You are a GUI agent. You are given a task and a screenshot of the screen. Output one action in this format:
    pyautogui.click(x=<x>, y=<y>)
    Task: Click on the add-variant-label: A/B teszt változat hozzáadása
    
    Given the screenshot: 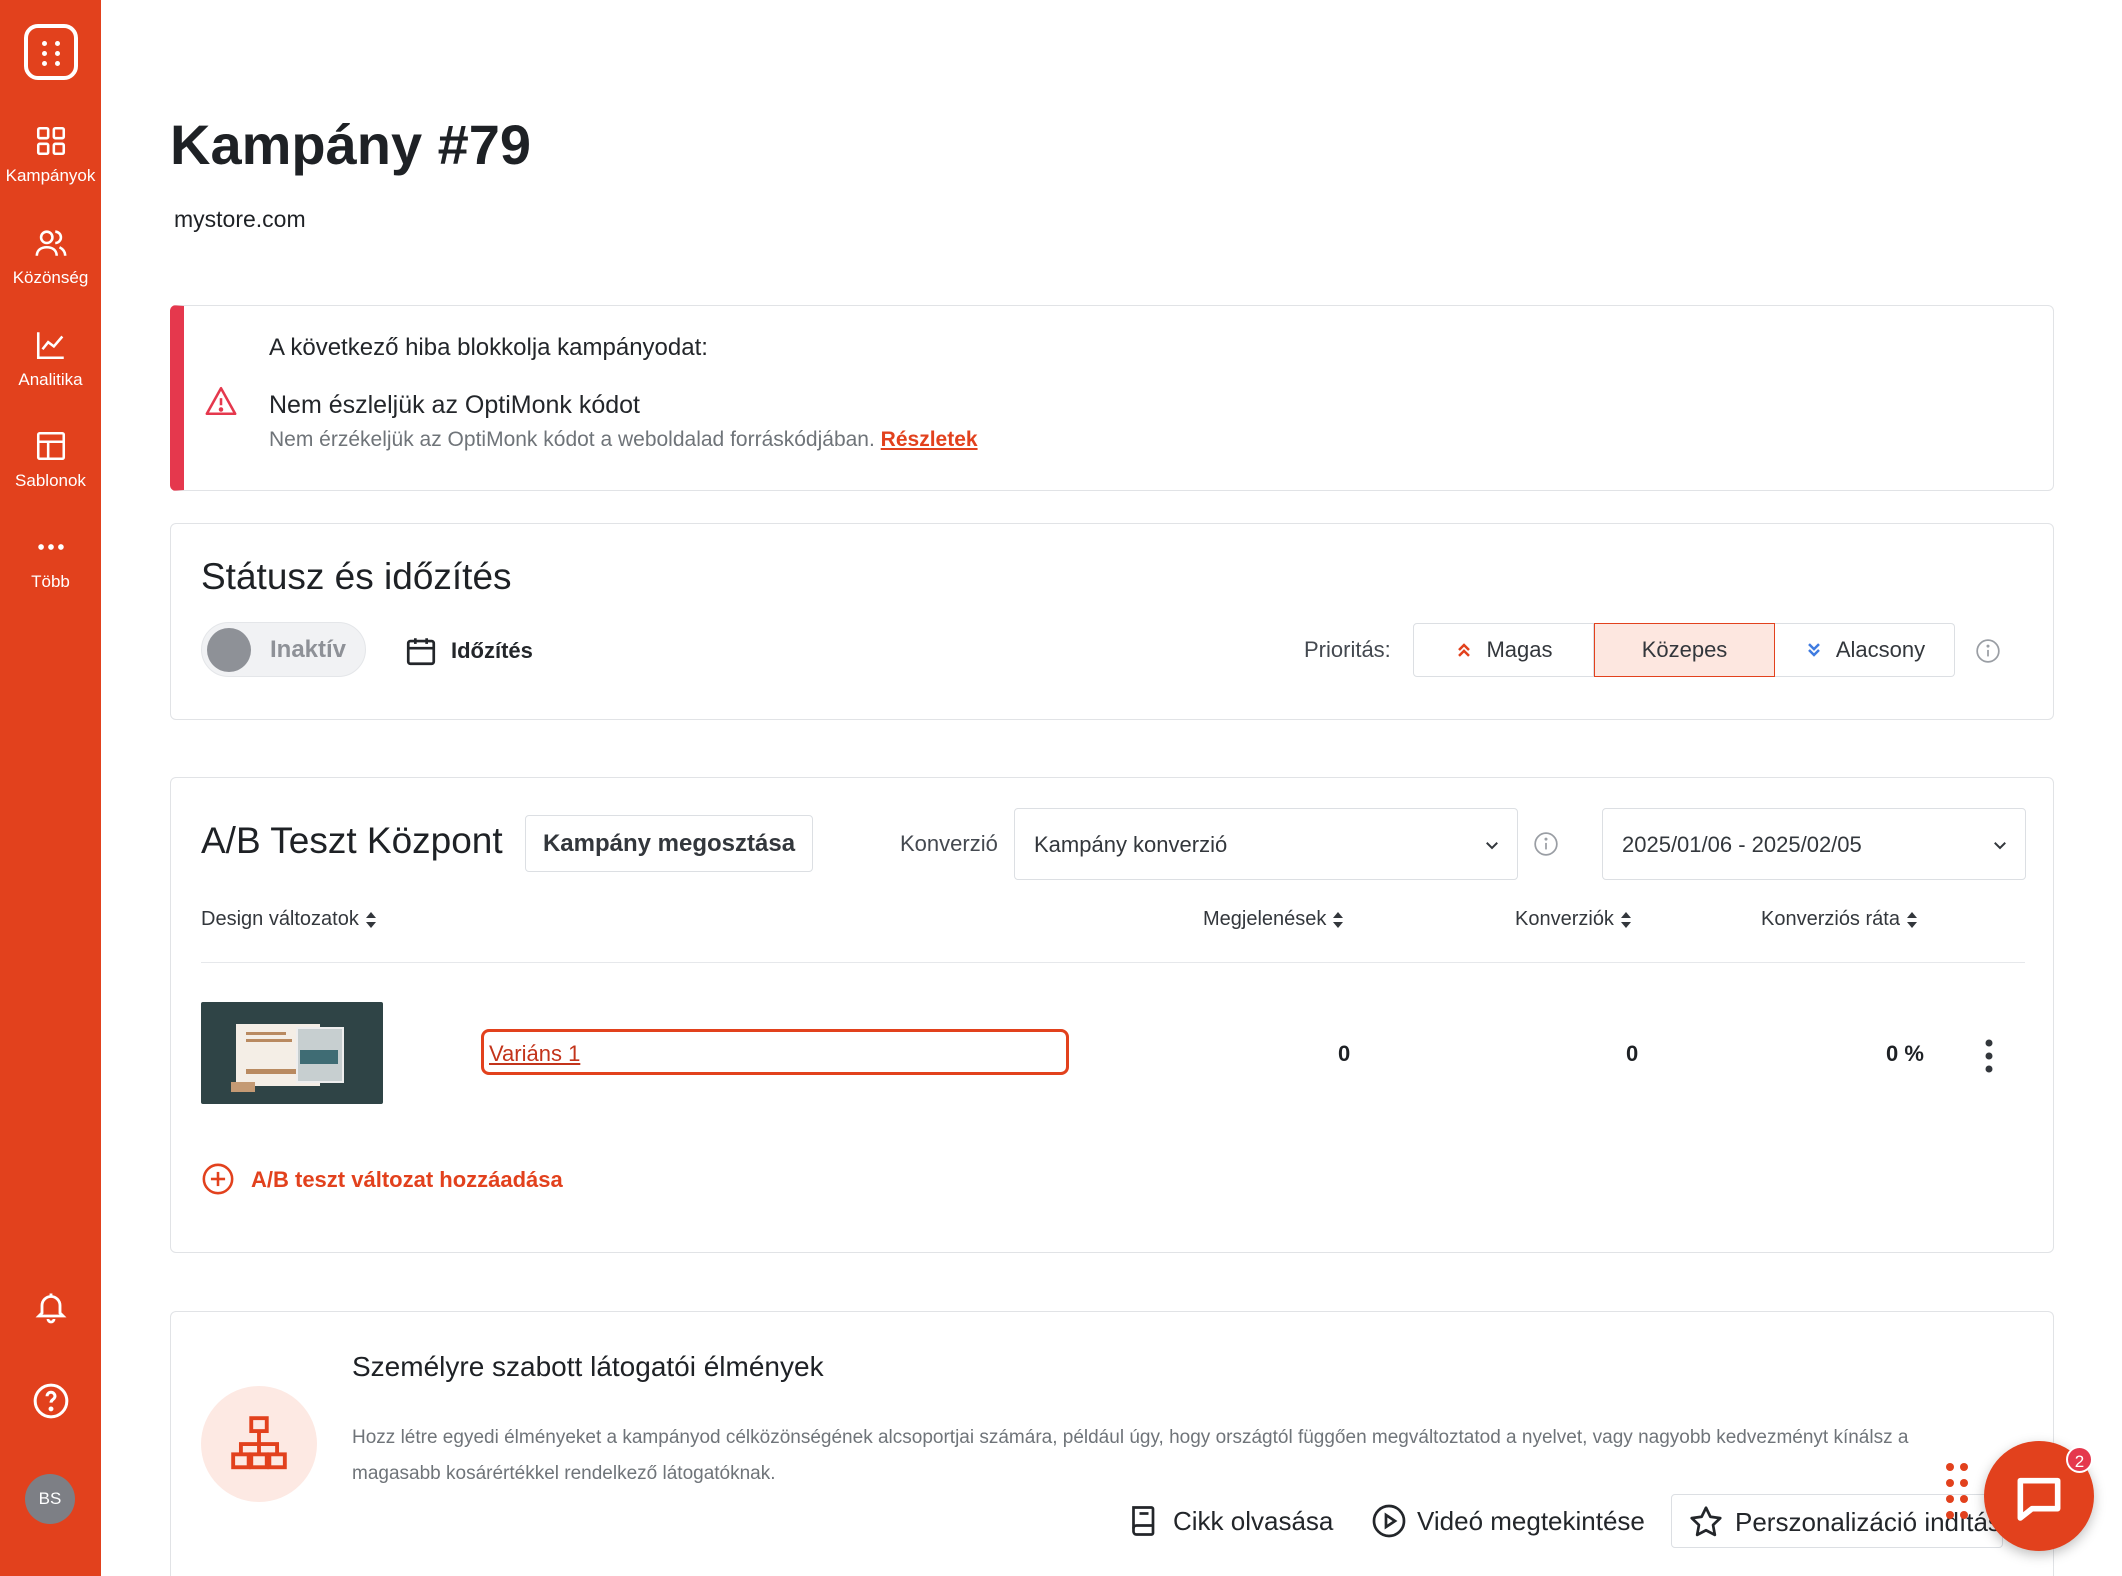 What is the action you would take?
    pyautogui.click(x=407, y=1179)
    